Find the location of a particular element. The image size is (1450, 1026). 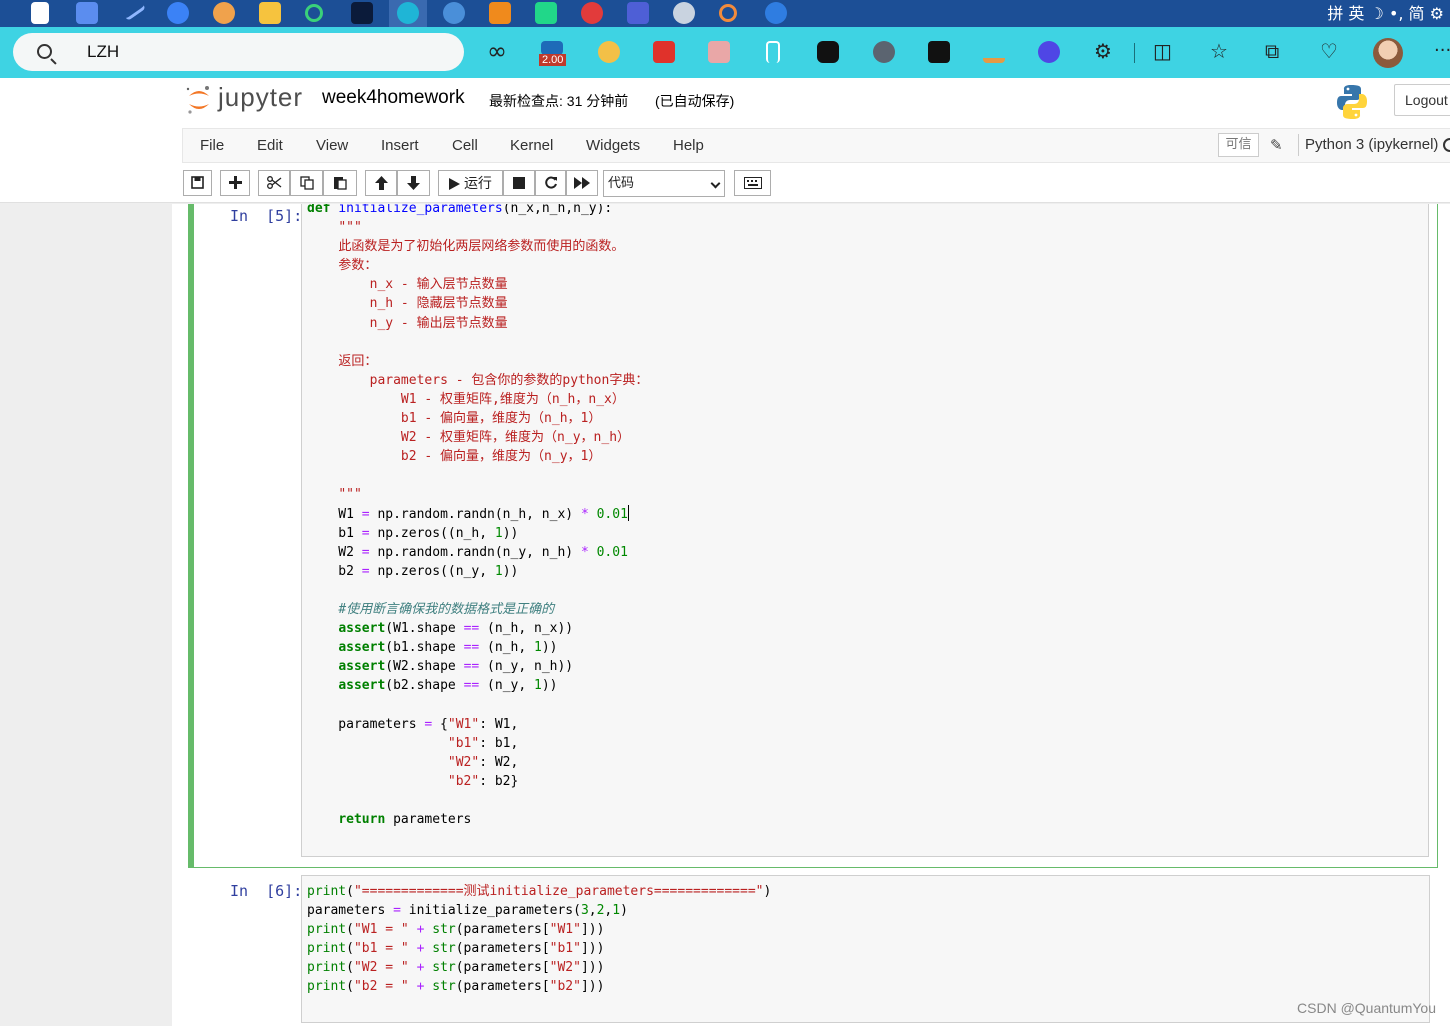

stop-icon is located at coordinates (519, 182).